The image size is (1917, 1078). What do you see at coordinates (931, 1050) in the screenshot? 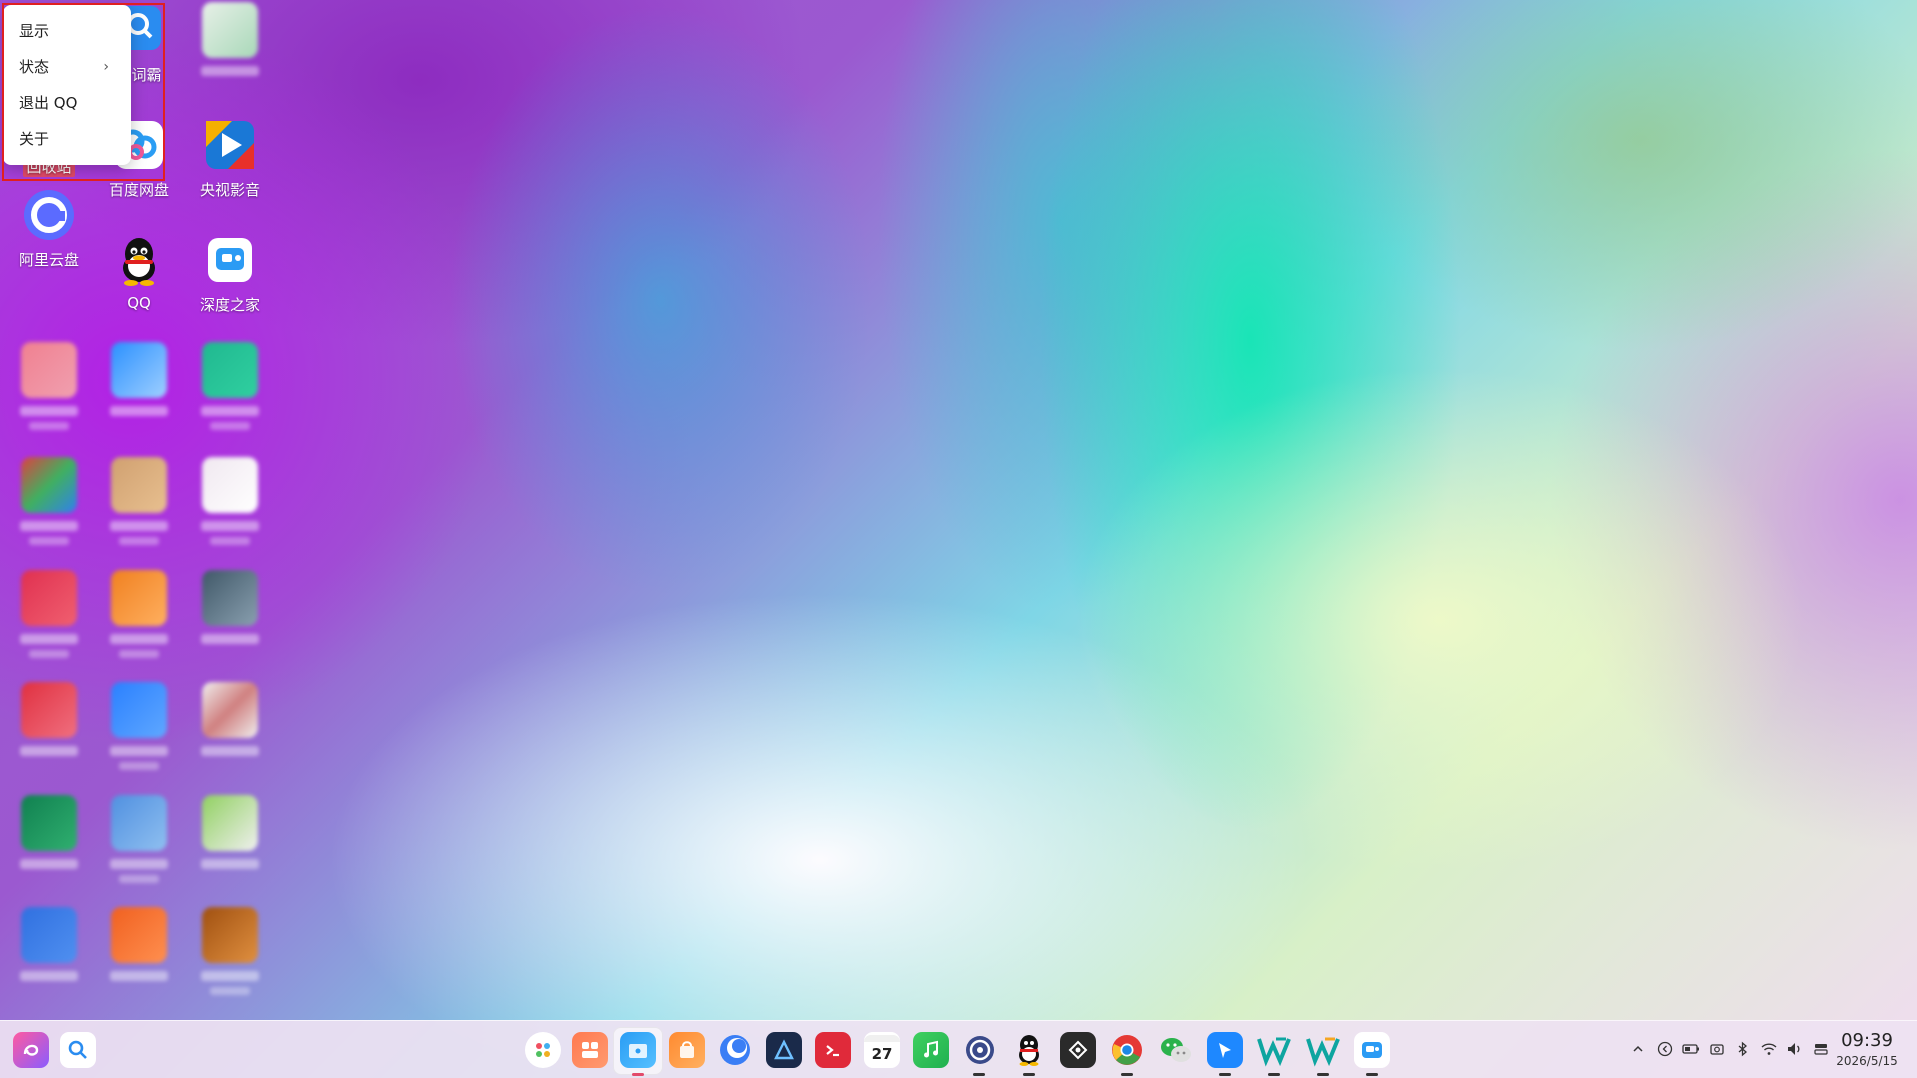
I see `music-icon` at bounding box center [931, 1050].